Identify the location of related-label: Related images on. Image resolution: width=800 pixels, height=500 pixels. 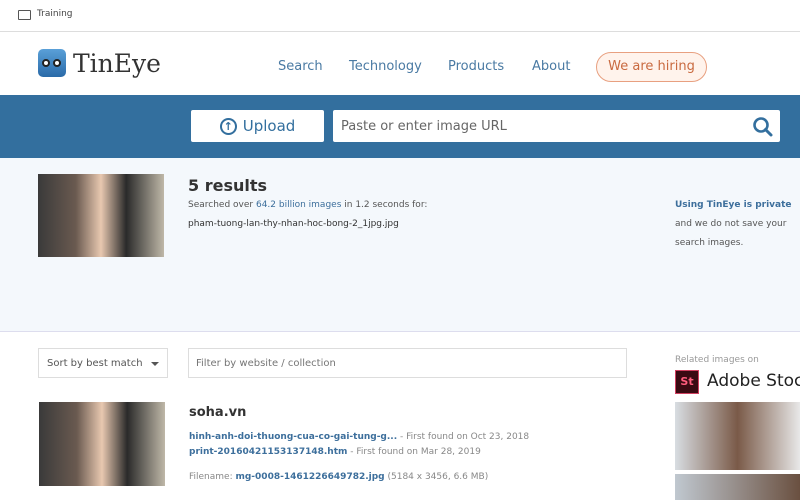
(717, 360).